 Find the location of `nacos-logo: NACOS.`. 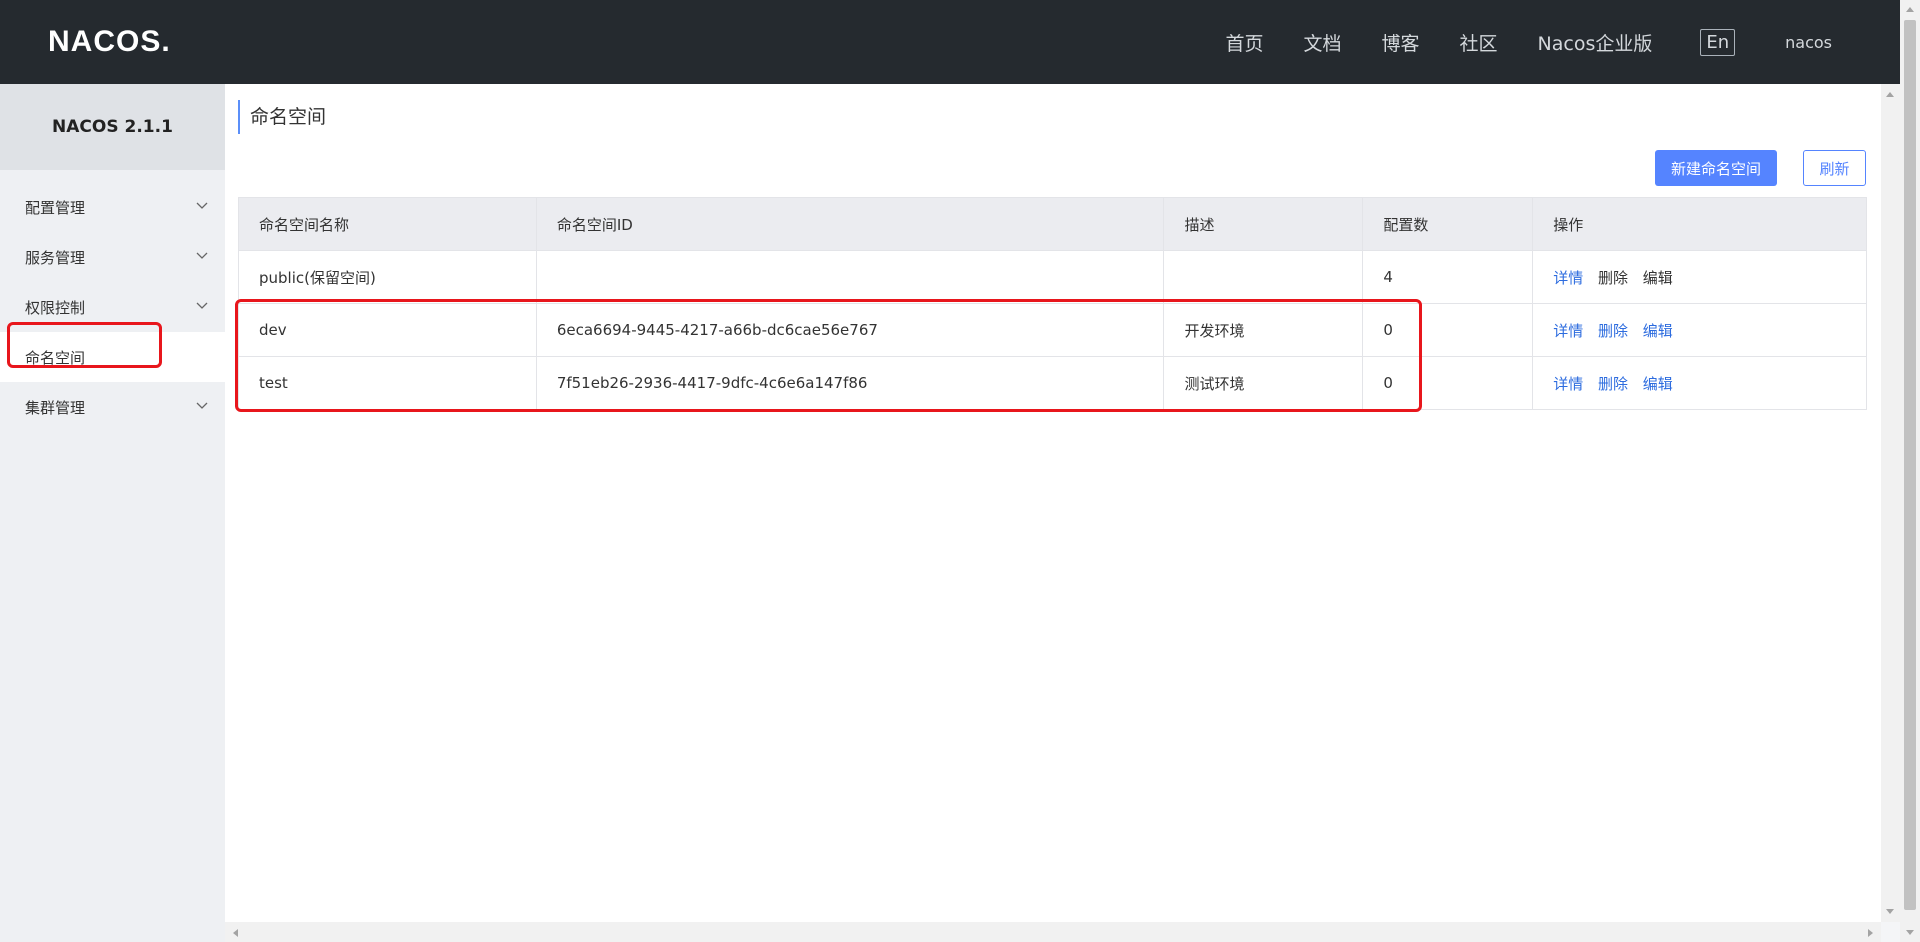

nacos-logo: NACOS. is located at coordinates (109, 41).